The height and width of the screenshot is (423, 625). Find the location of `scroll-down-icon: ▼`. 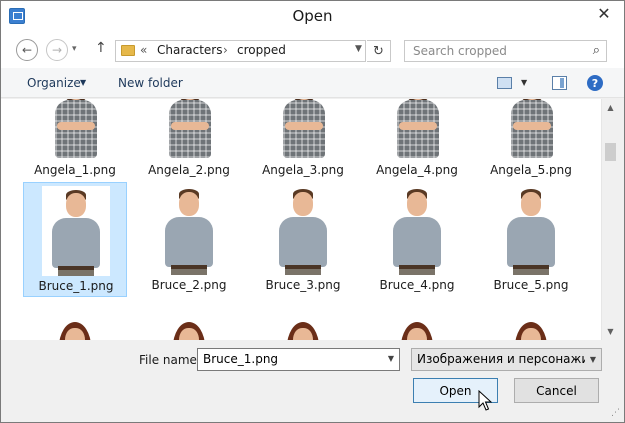

scroll-down-icon: ▼ is located at coordinates (610, 331).